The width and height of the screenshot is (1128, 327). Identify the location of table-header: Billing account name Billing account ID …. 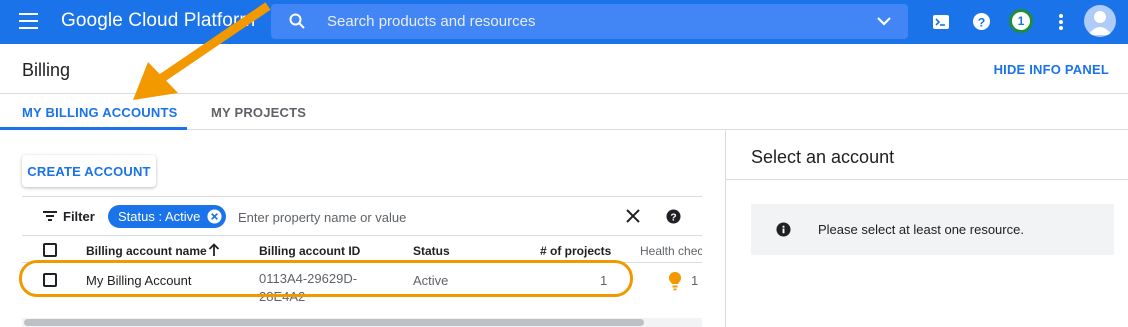
(362, 250).